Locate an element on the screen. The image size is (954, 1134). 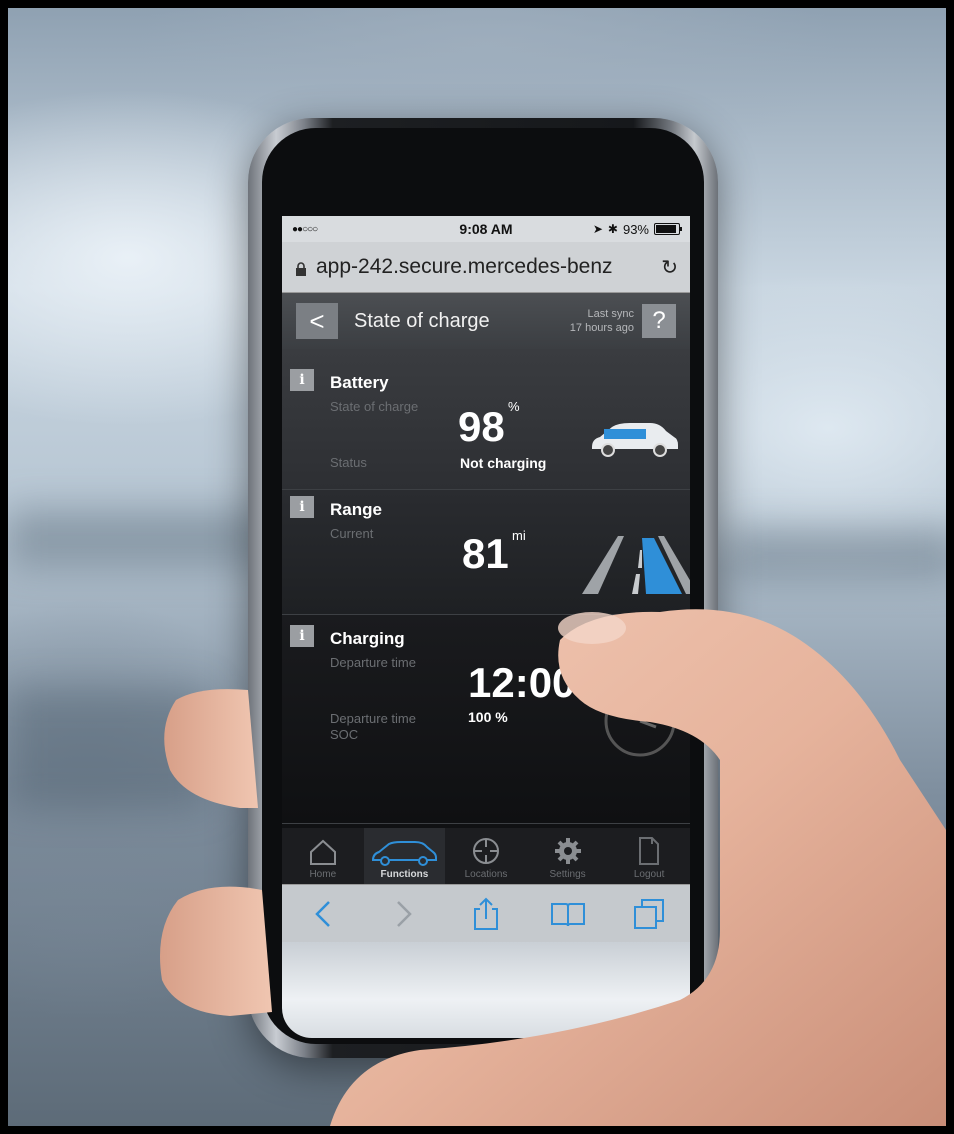
car-icon is located at coordinates (405, 853).